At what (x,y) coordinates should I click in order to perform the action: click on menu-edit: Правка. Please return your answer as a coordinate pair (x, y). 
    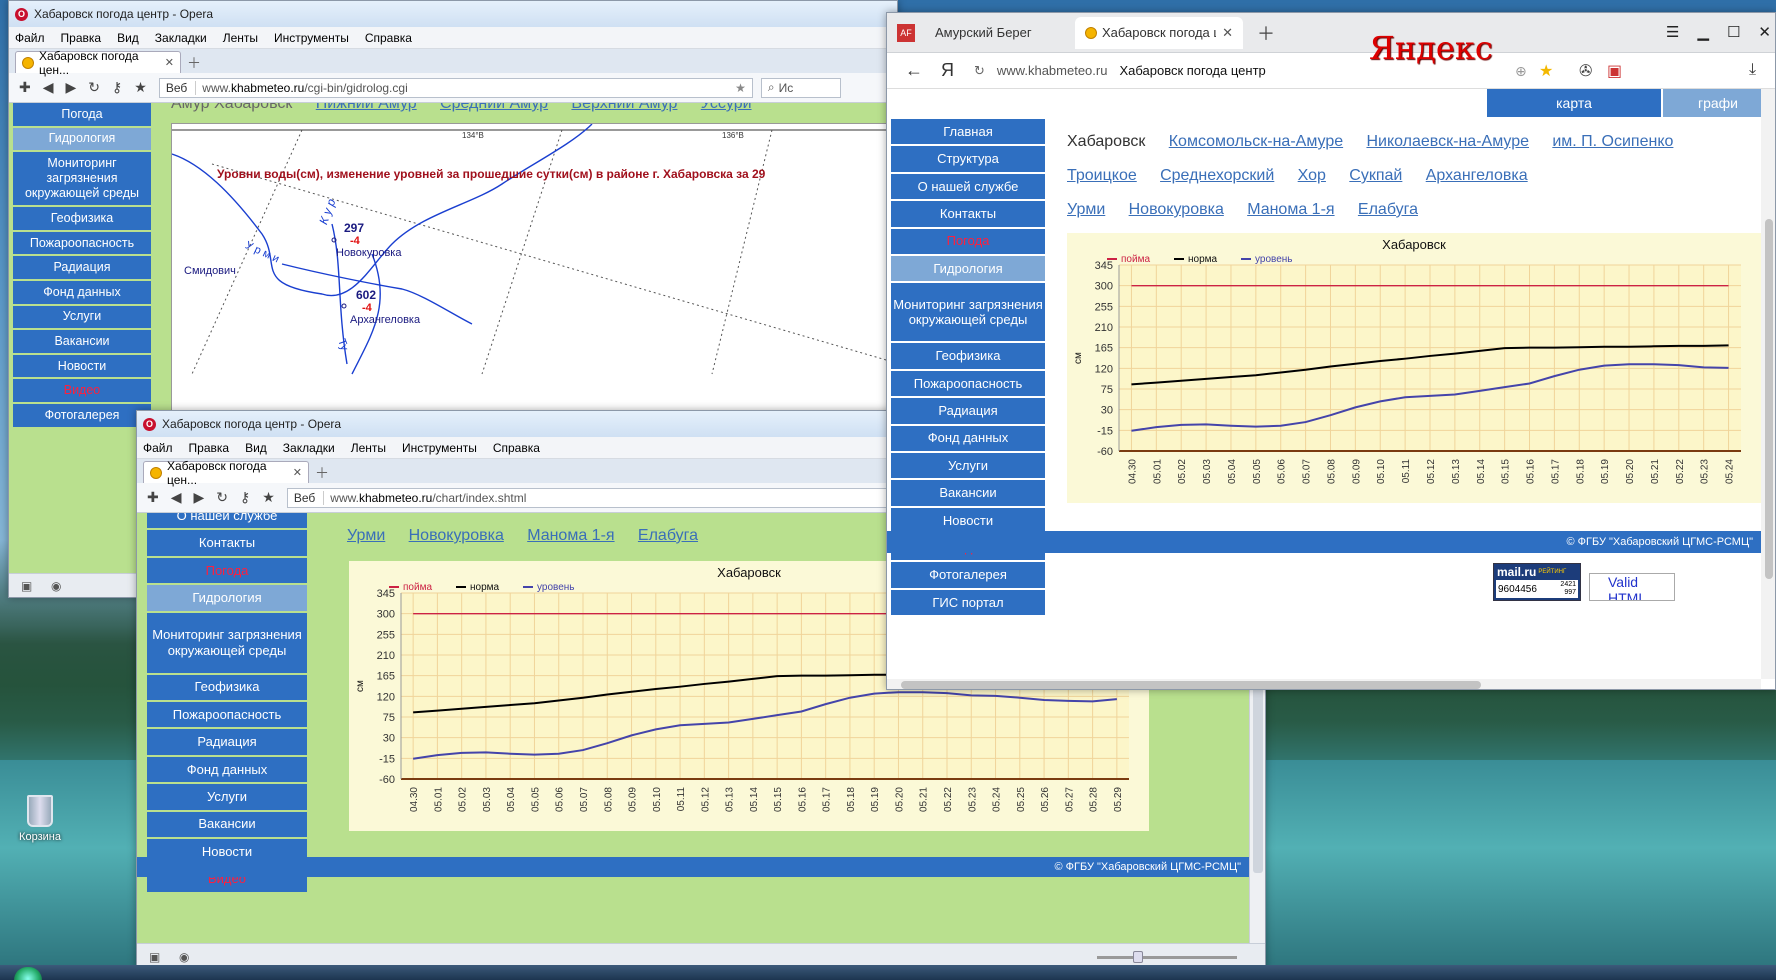
    Looking at the image, I should click on (209, 448).